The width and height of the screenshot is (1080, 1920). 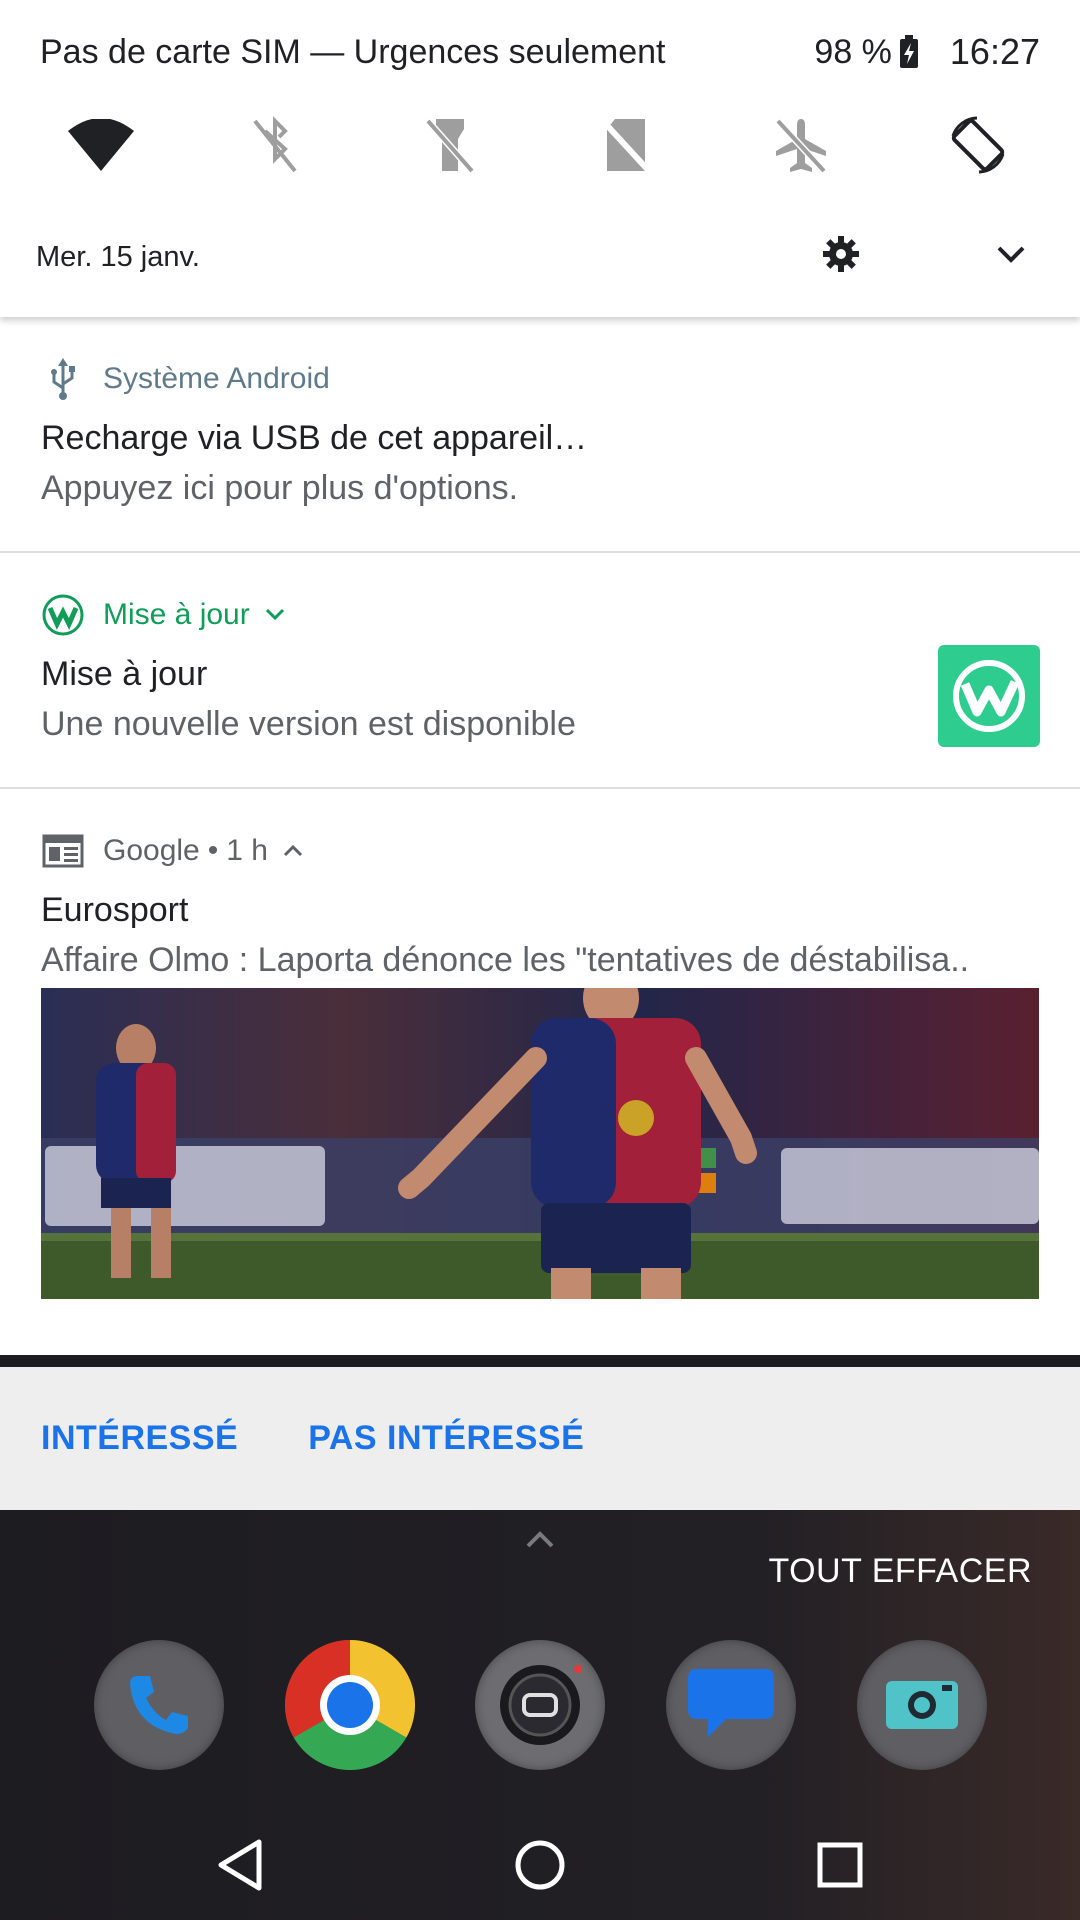 I want to click on home-icon, so click(x=540, y=1865).